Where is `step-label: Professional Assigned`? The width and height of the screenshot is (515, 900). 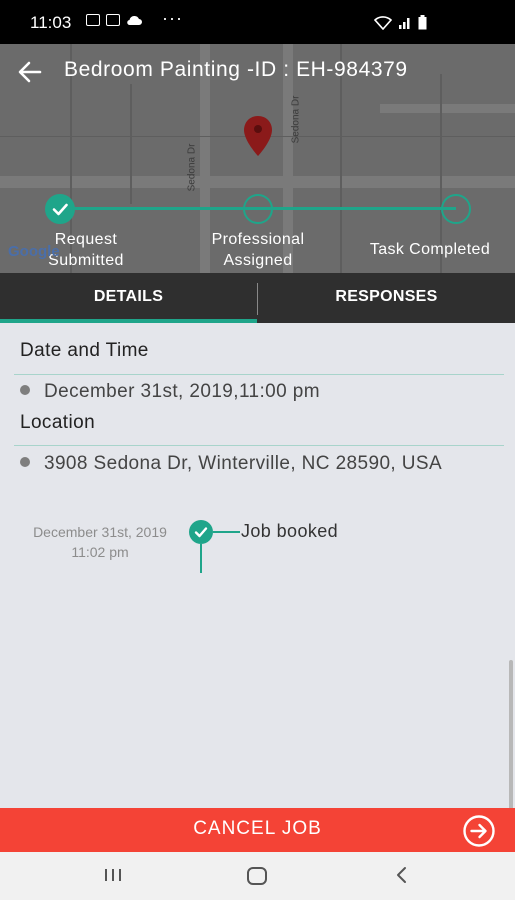 step-label: Professional Assigned is located at coordinates (258, 250).